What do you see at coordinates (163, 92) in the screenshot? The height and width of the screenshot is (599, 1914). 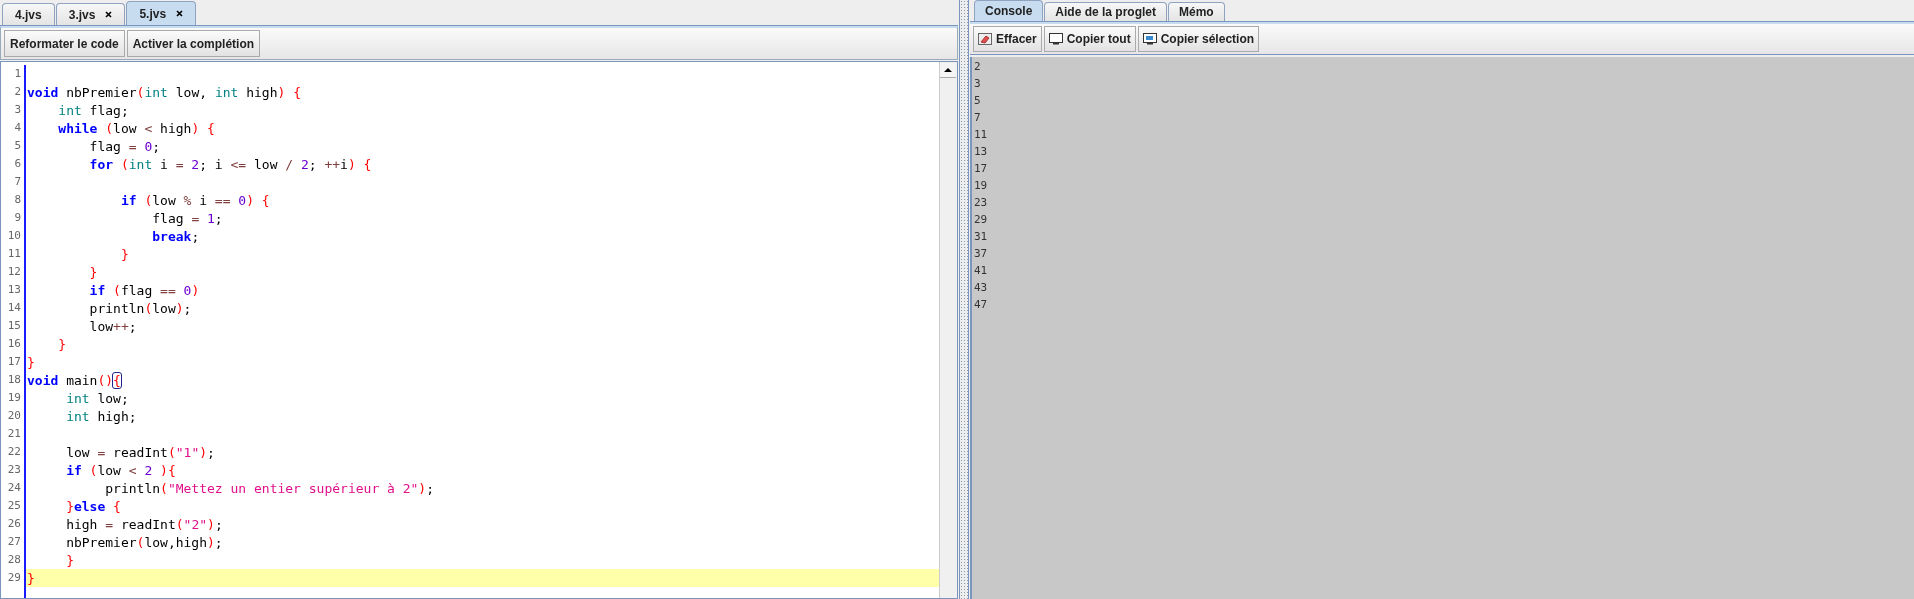 I see `code-line: void nbPremier(int low, int high) {` at bounding box center [163, 92].